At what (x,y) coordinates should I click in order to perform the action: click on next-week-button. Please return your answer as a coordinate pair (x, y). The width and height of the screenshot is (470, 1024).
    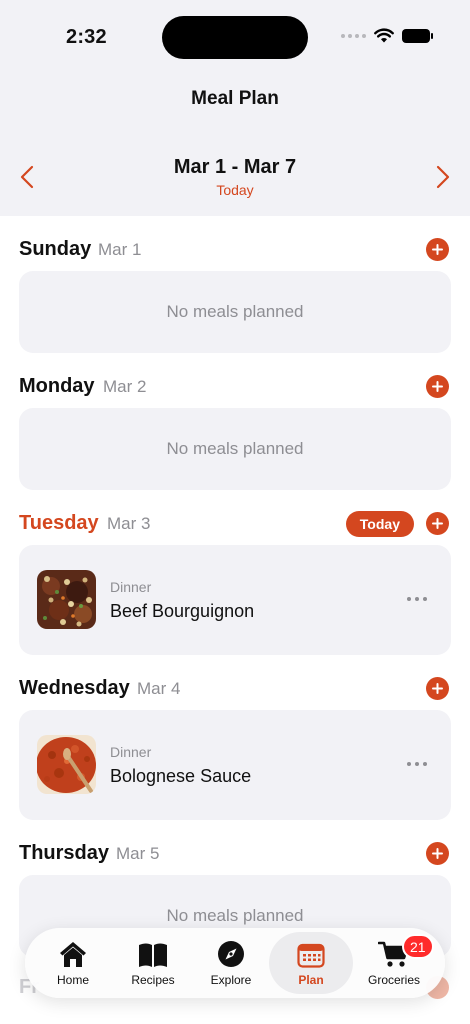
    Looking at the image, I should click on (443, 177).